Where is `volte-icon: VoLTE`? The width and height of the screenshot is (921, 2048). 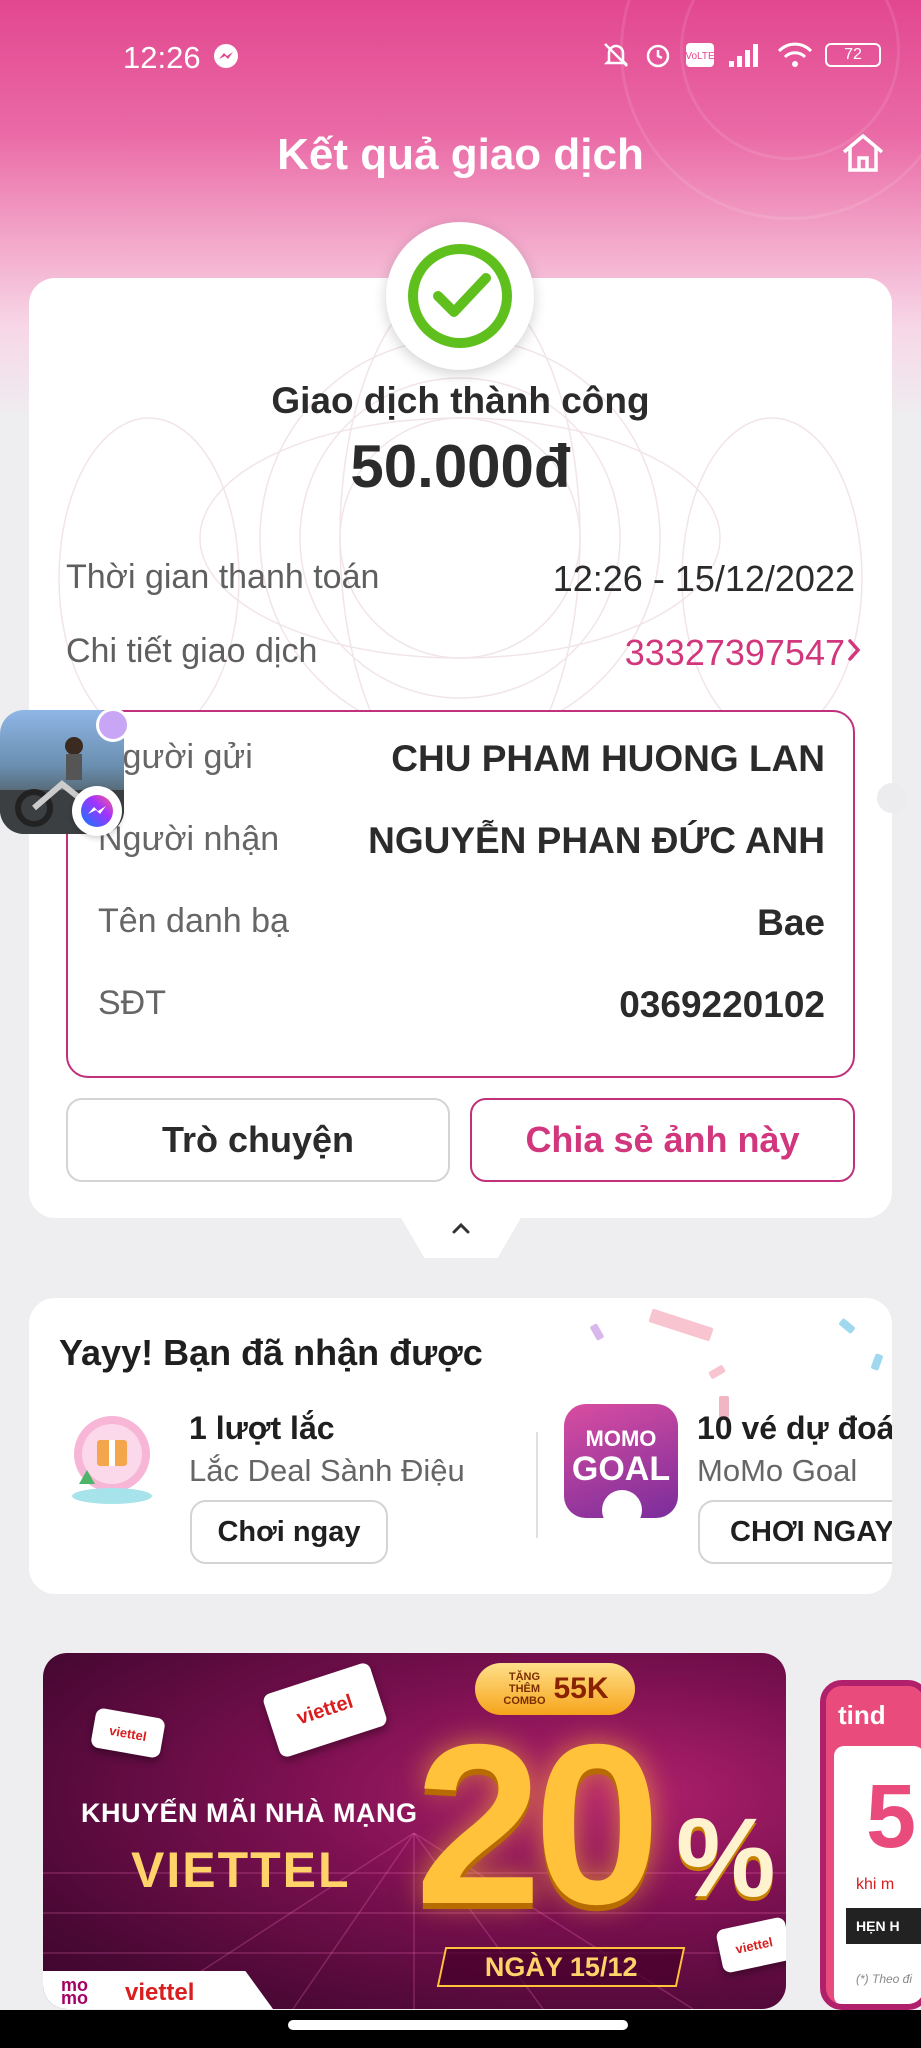
volte-icon: VoLTE is located at coordinates (700, 55).